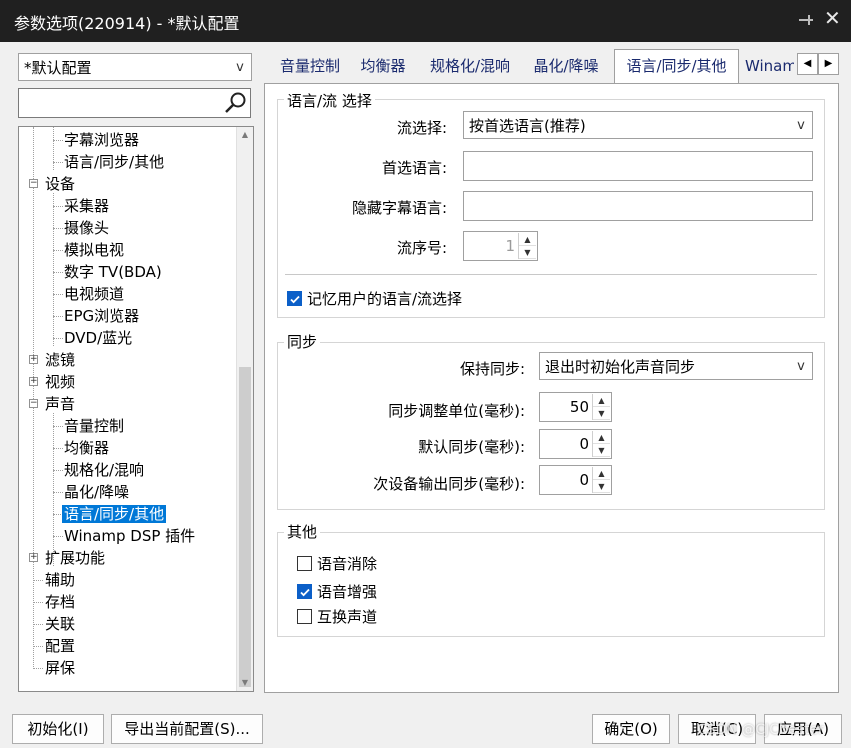 This screenshot has width=851, height=748. What do you see at coordinates (575, 480) in the screenshot?
I see `secondary-sync-stepper: 0 ▲ ▼` at bounding box center [575, 480].